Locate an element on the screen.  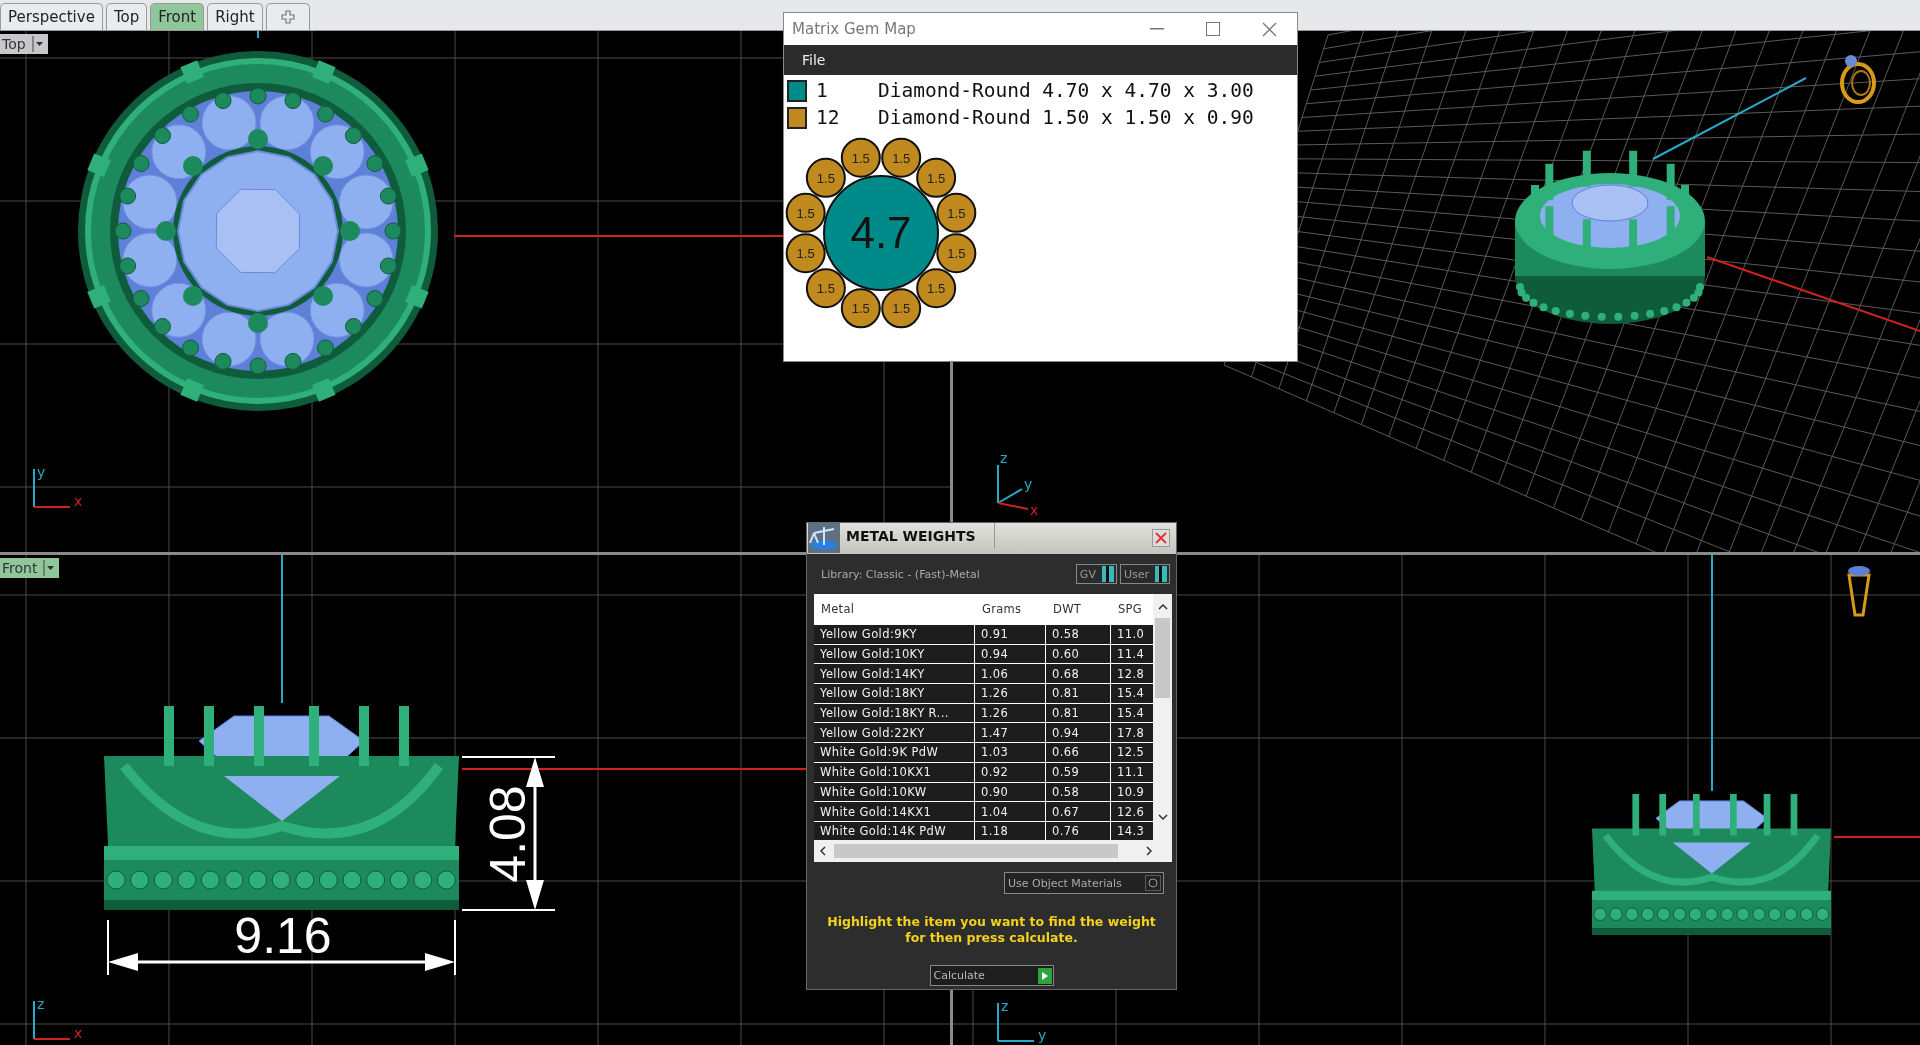
table-cell: 0.58 is located at coordinates (1078, 634).